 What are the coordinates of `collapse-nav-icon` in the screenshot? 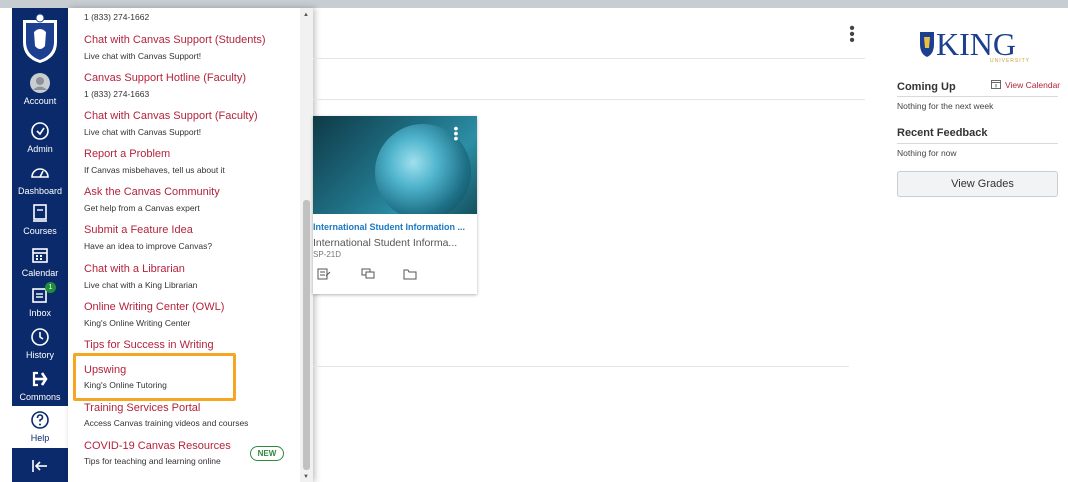 It's located at (39, 466).